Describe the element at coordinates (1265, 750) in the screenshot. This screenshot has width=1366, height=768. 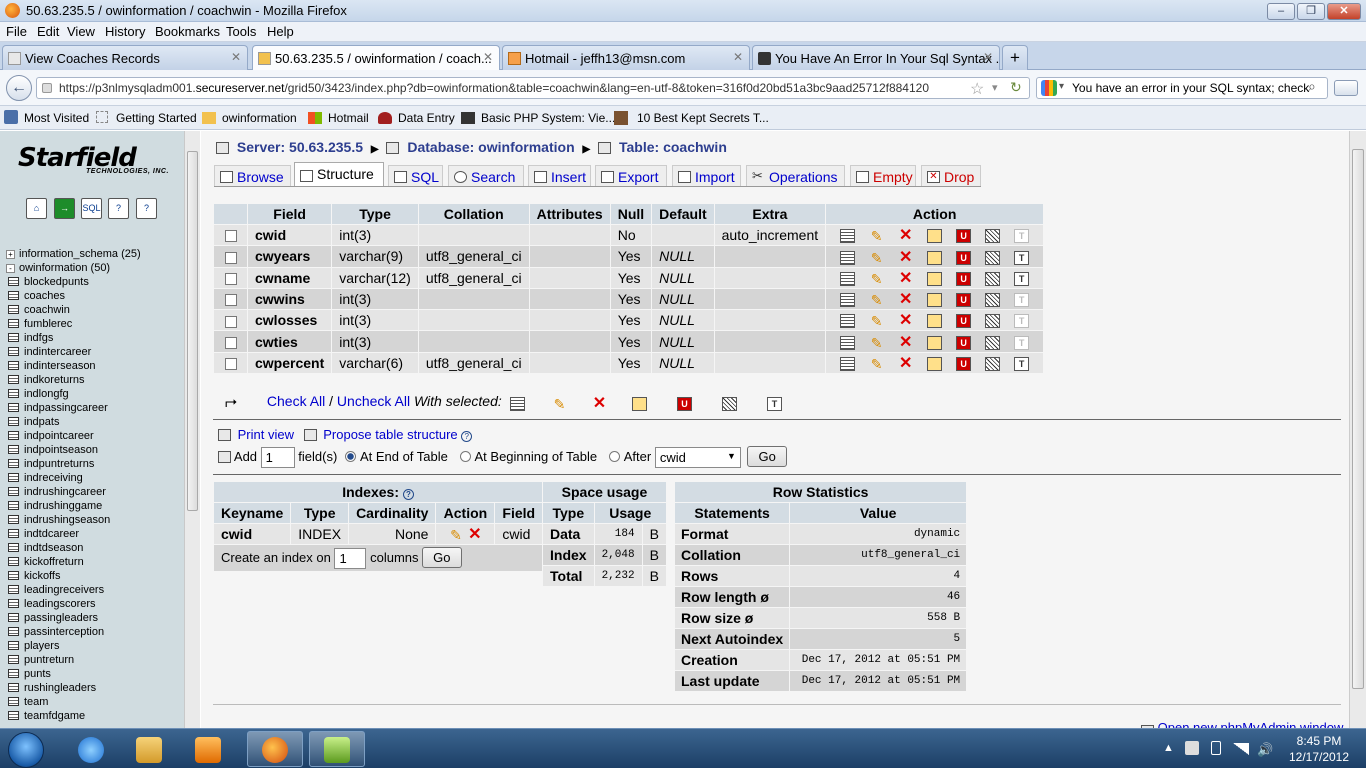
I see `volume-icon: 🔊` at that location.